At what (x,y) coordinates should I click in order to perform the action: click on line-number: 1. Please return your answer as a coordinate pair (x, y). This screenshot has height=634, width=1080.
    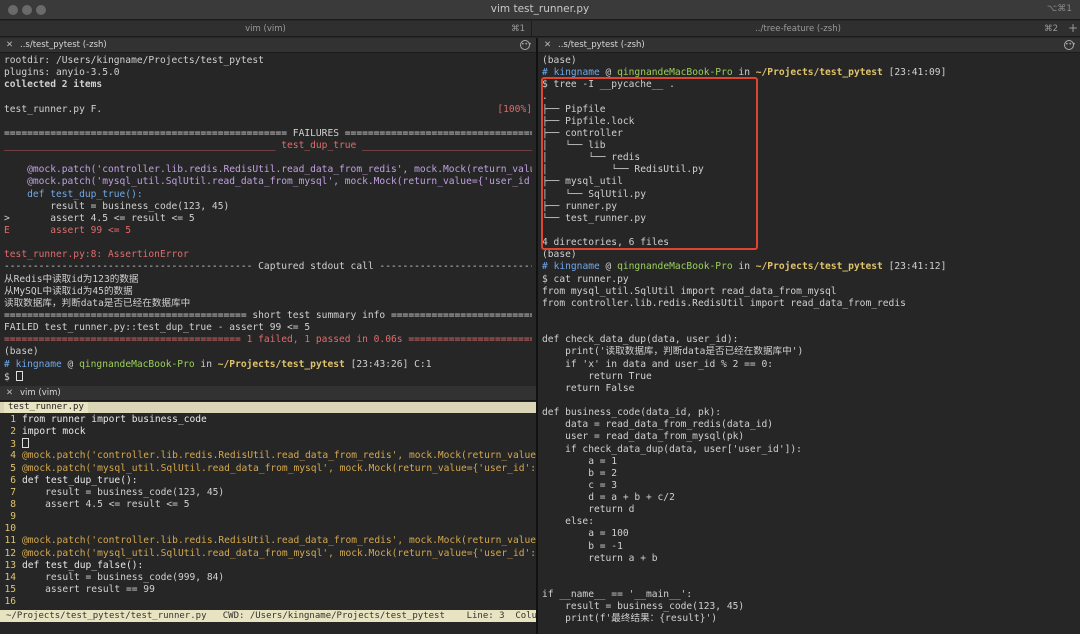
    Looking at the image, I should click on (13, 419).